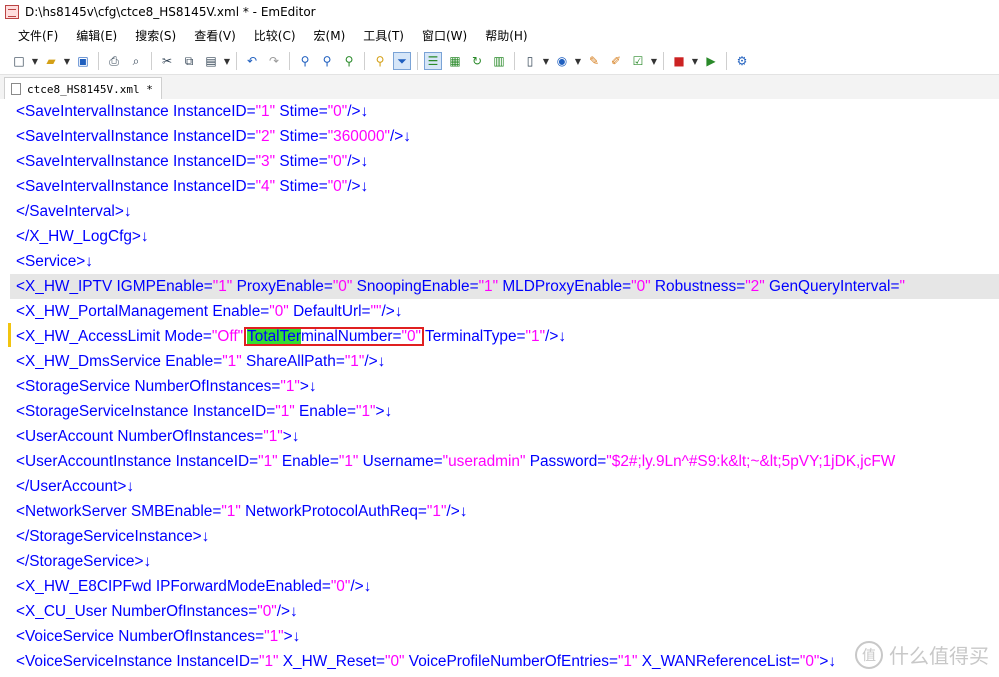 Image resolution: width=999 pixels, height=677 pixels. Describe the element at coordinates (112, 536) in the screenshot. I see `code-line: </StorageServiceInstance>↓` at that location.